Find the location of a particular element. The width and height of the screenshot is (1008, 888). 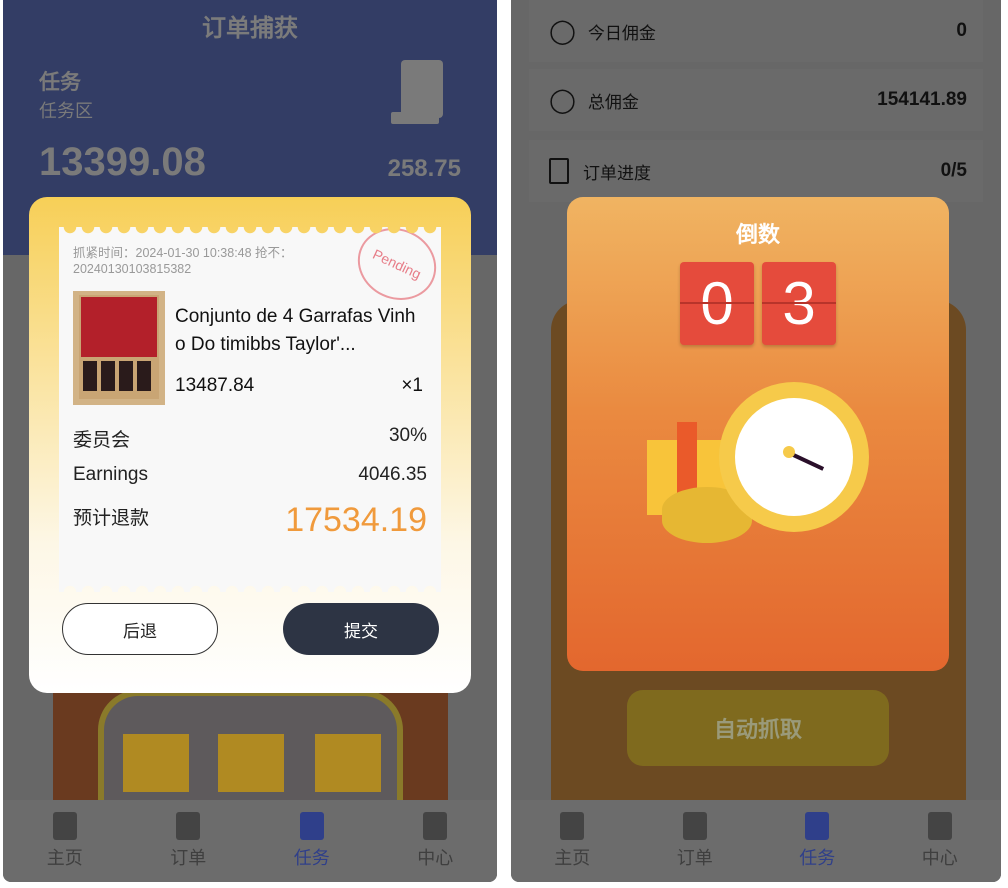

secondary-value: 258.75 is located at coordinates (424, 168).